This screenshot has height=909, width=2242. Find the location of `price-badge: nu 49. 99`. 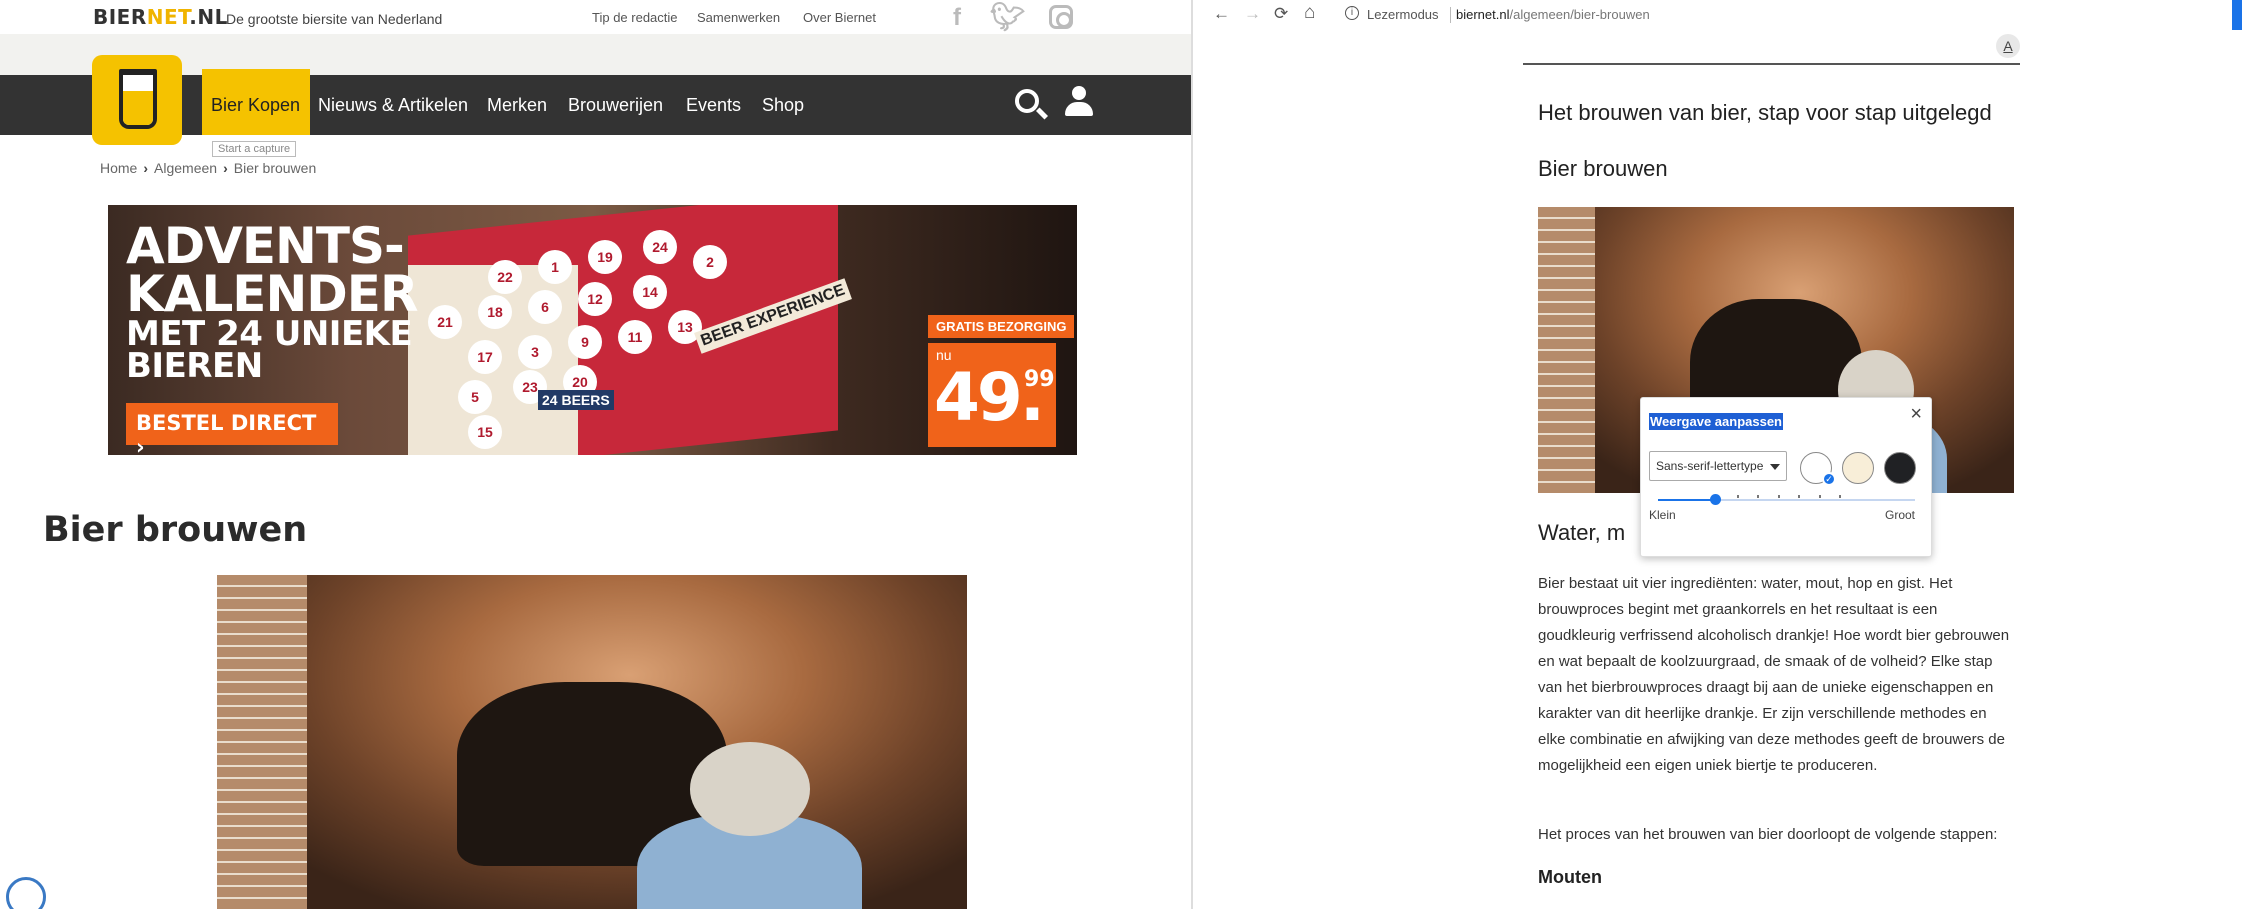

price-badge: nu 49. 99 is located at coordinates (992, 395).